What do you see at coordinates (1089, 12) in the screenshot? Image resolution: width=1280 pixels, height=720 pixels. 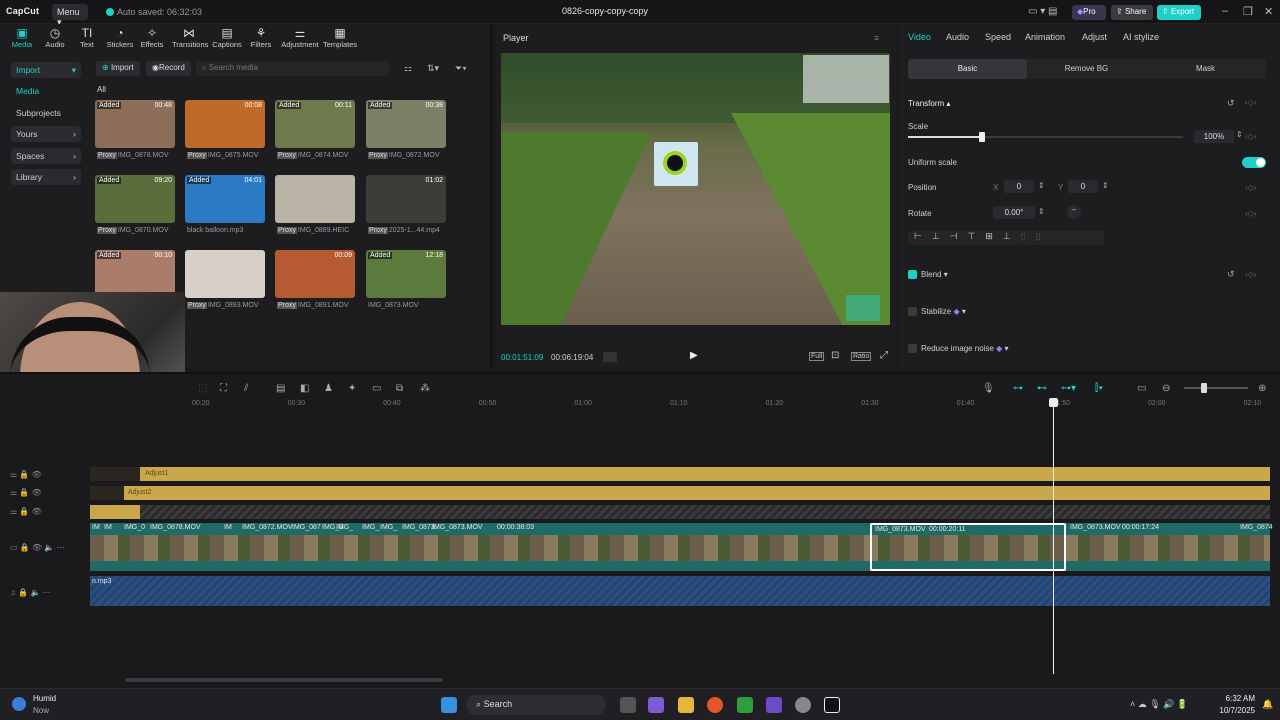 I see `pro-button: ◆Pro` at bounding box center [1089, 12].